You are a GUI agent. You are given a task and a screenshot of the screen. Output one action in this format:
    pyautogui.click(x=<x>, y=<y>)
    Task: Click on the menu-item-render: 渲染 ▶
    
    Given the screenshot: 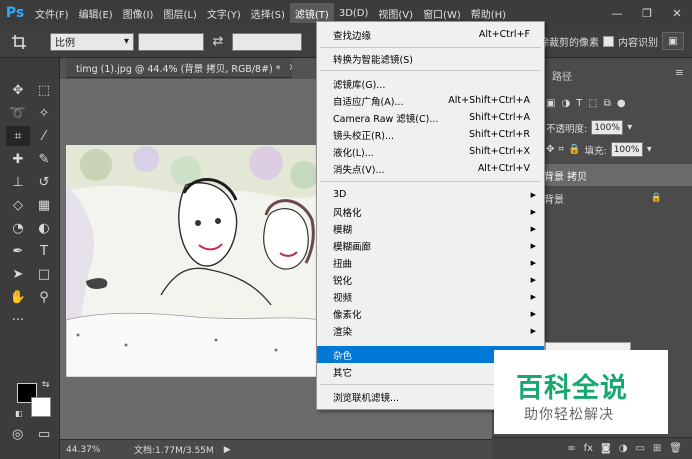 What is the action you would take?
    pyautogui.click(x=430, y=330)
    